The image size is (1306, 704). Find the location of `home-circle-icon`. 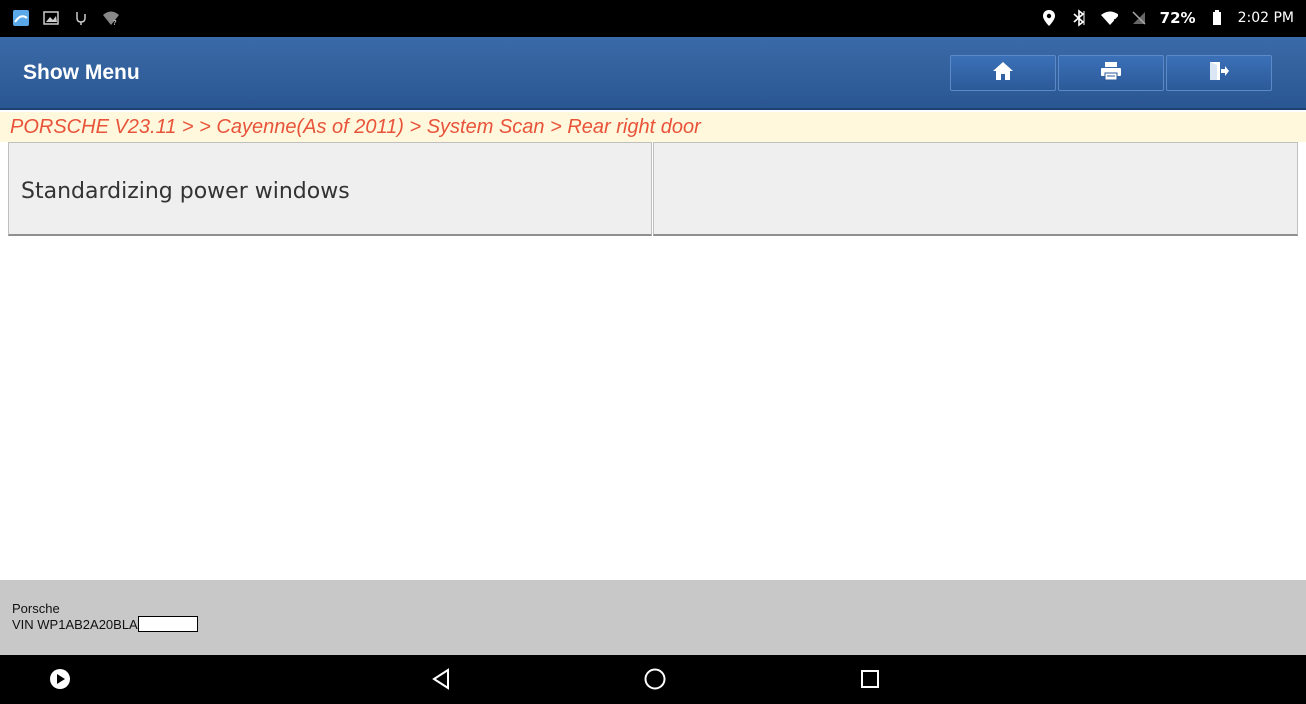

home-circle-icon is located at coordinates (655, 681).